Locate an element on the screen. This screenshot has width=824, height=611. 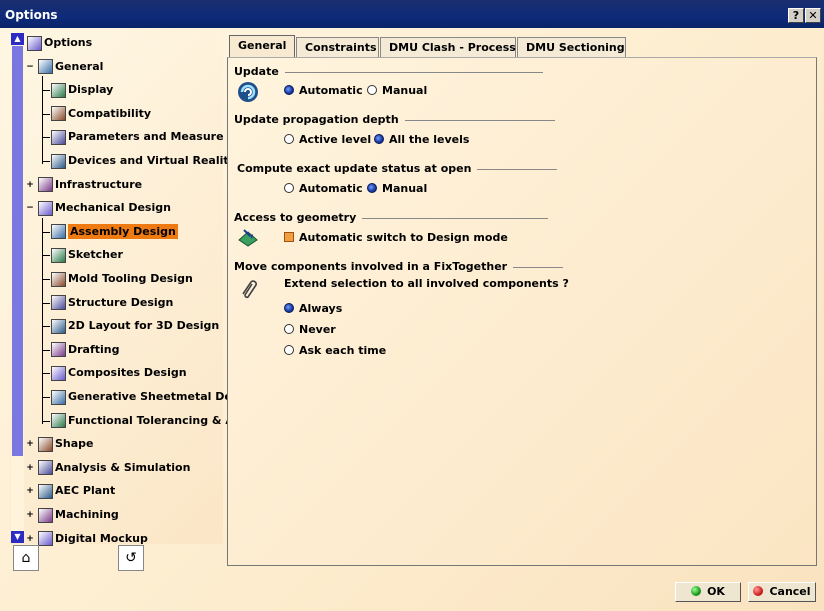
section-geometry: Access to geometry is located at coordinates (391, 217).